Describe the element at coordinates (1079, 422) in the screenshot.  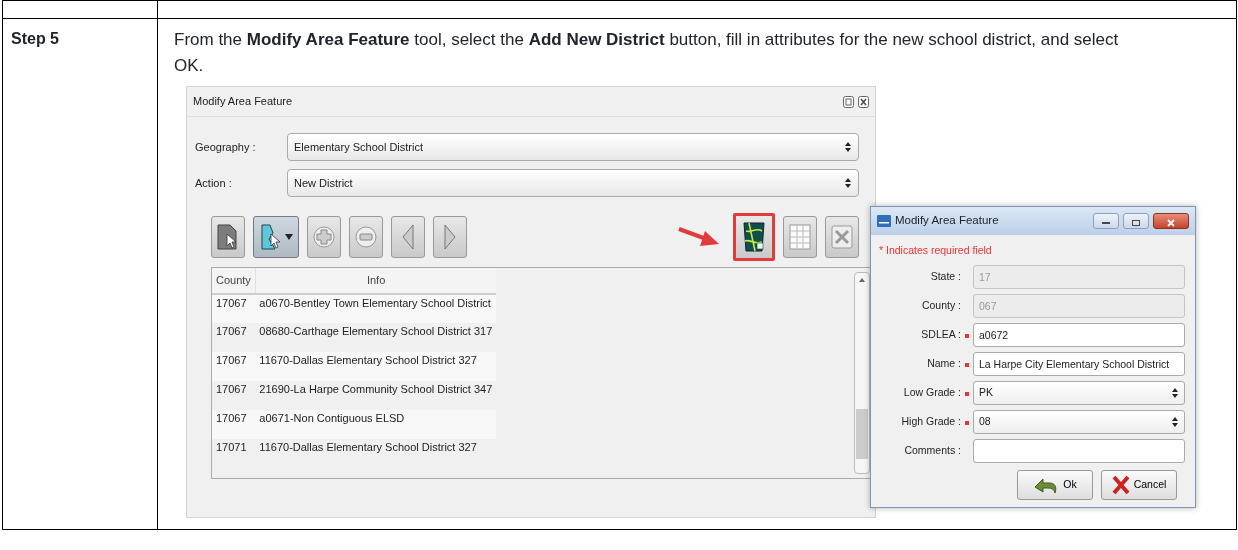
I see `dropdown: 08` at that location.